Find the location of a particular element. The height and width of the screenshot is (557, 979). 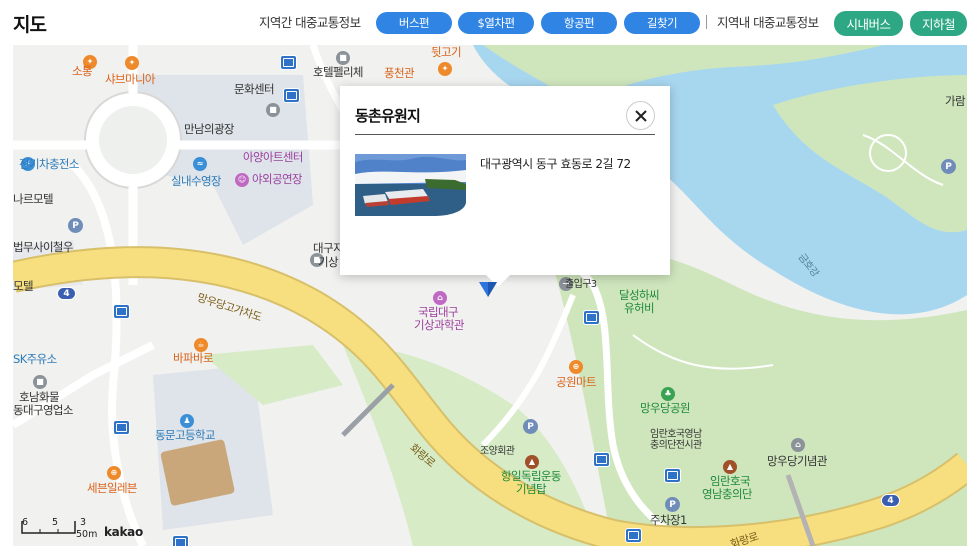

map-label: SK주유소 is located at coordinates (35, 359).